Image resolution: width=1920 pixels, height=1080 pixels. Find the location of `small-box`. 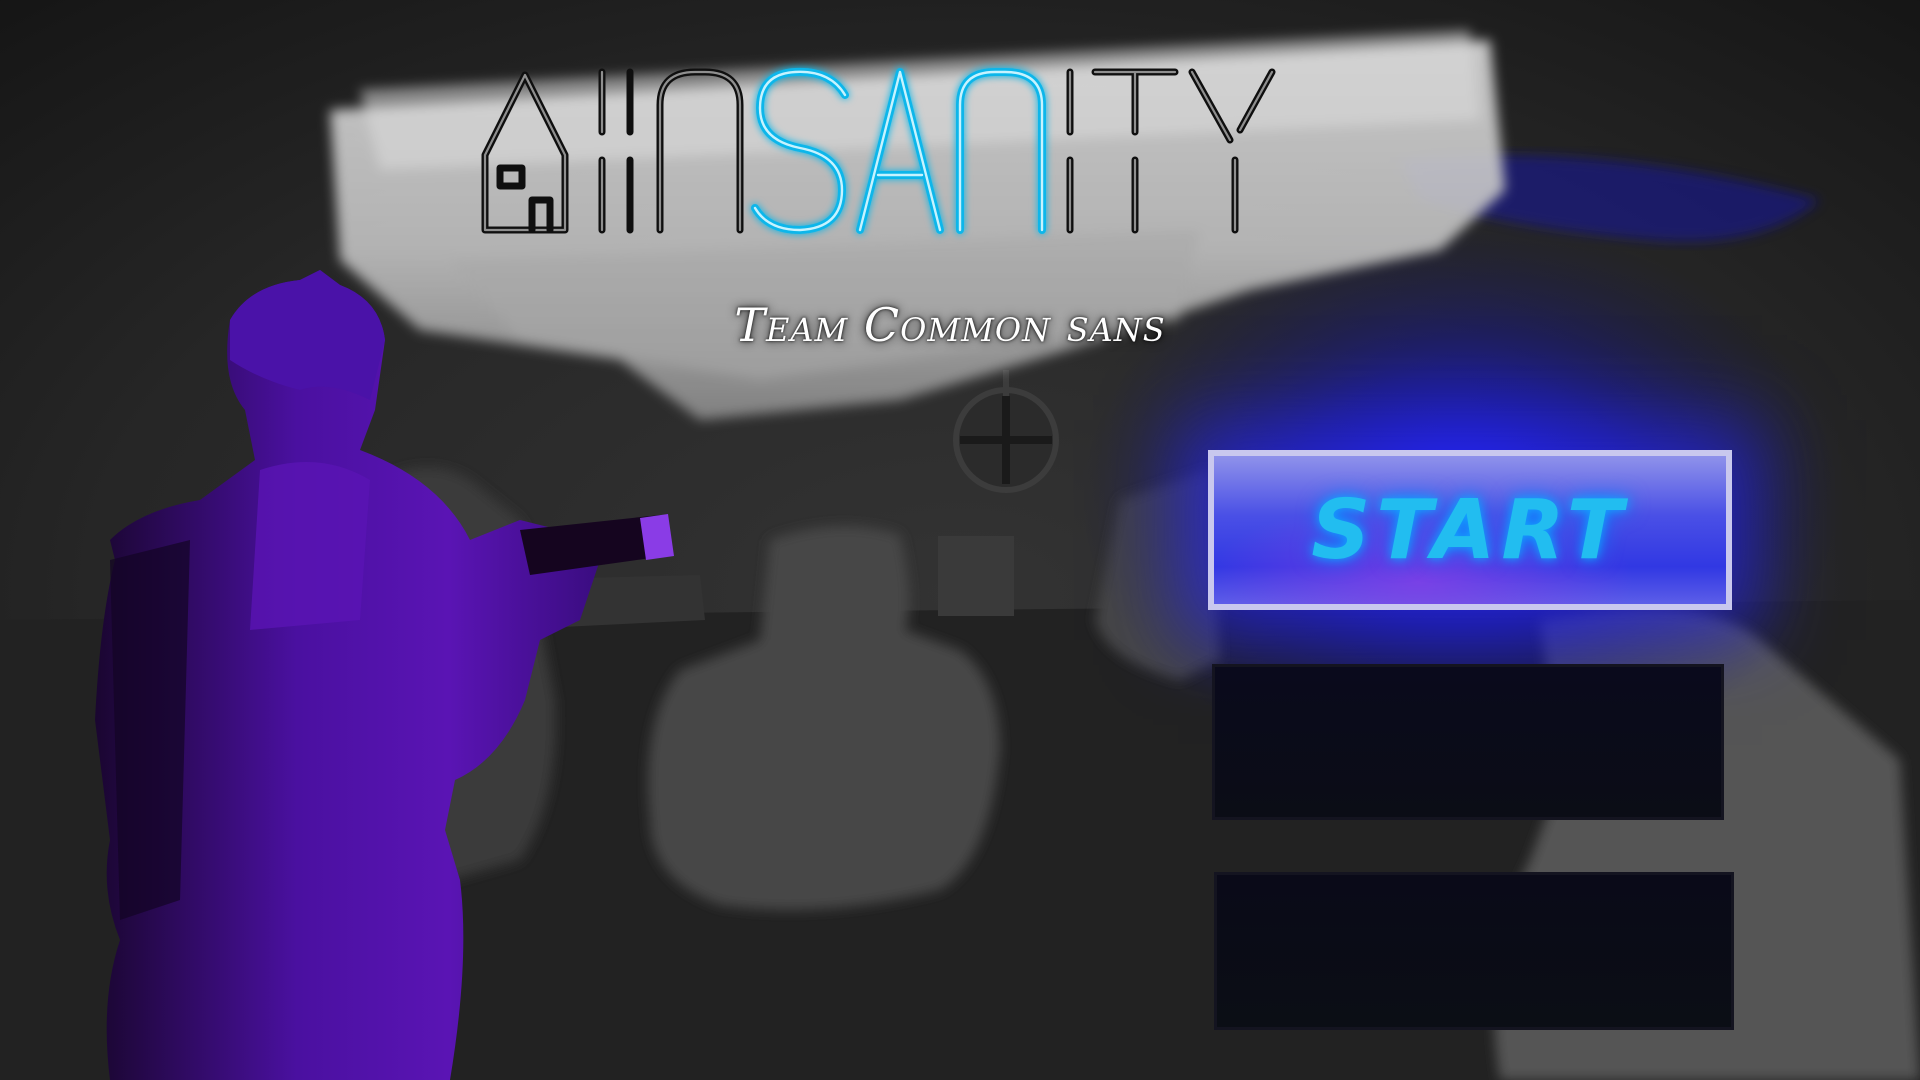

small-box is located at coordinates (976, 576).